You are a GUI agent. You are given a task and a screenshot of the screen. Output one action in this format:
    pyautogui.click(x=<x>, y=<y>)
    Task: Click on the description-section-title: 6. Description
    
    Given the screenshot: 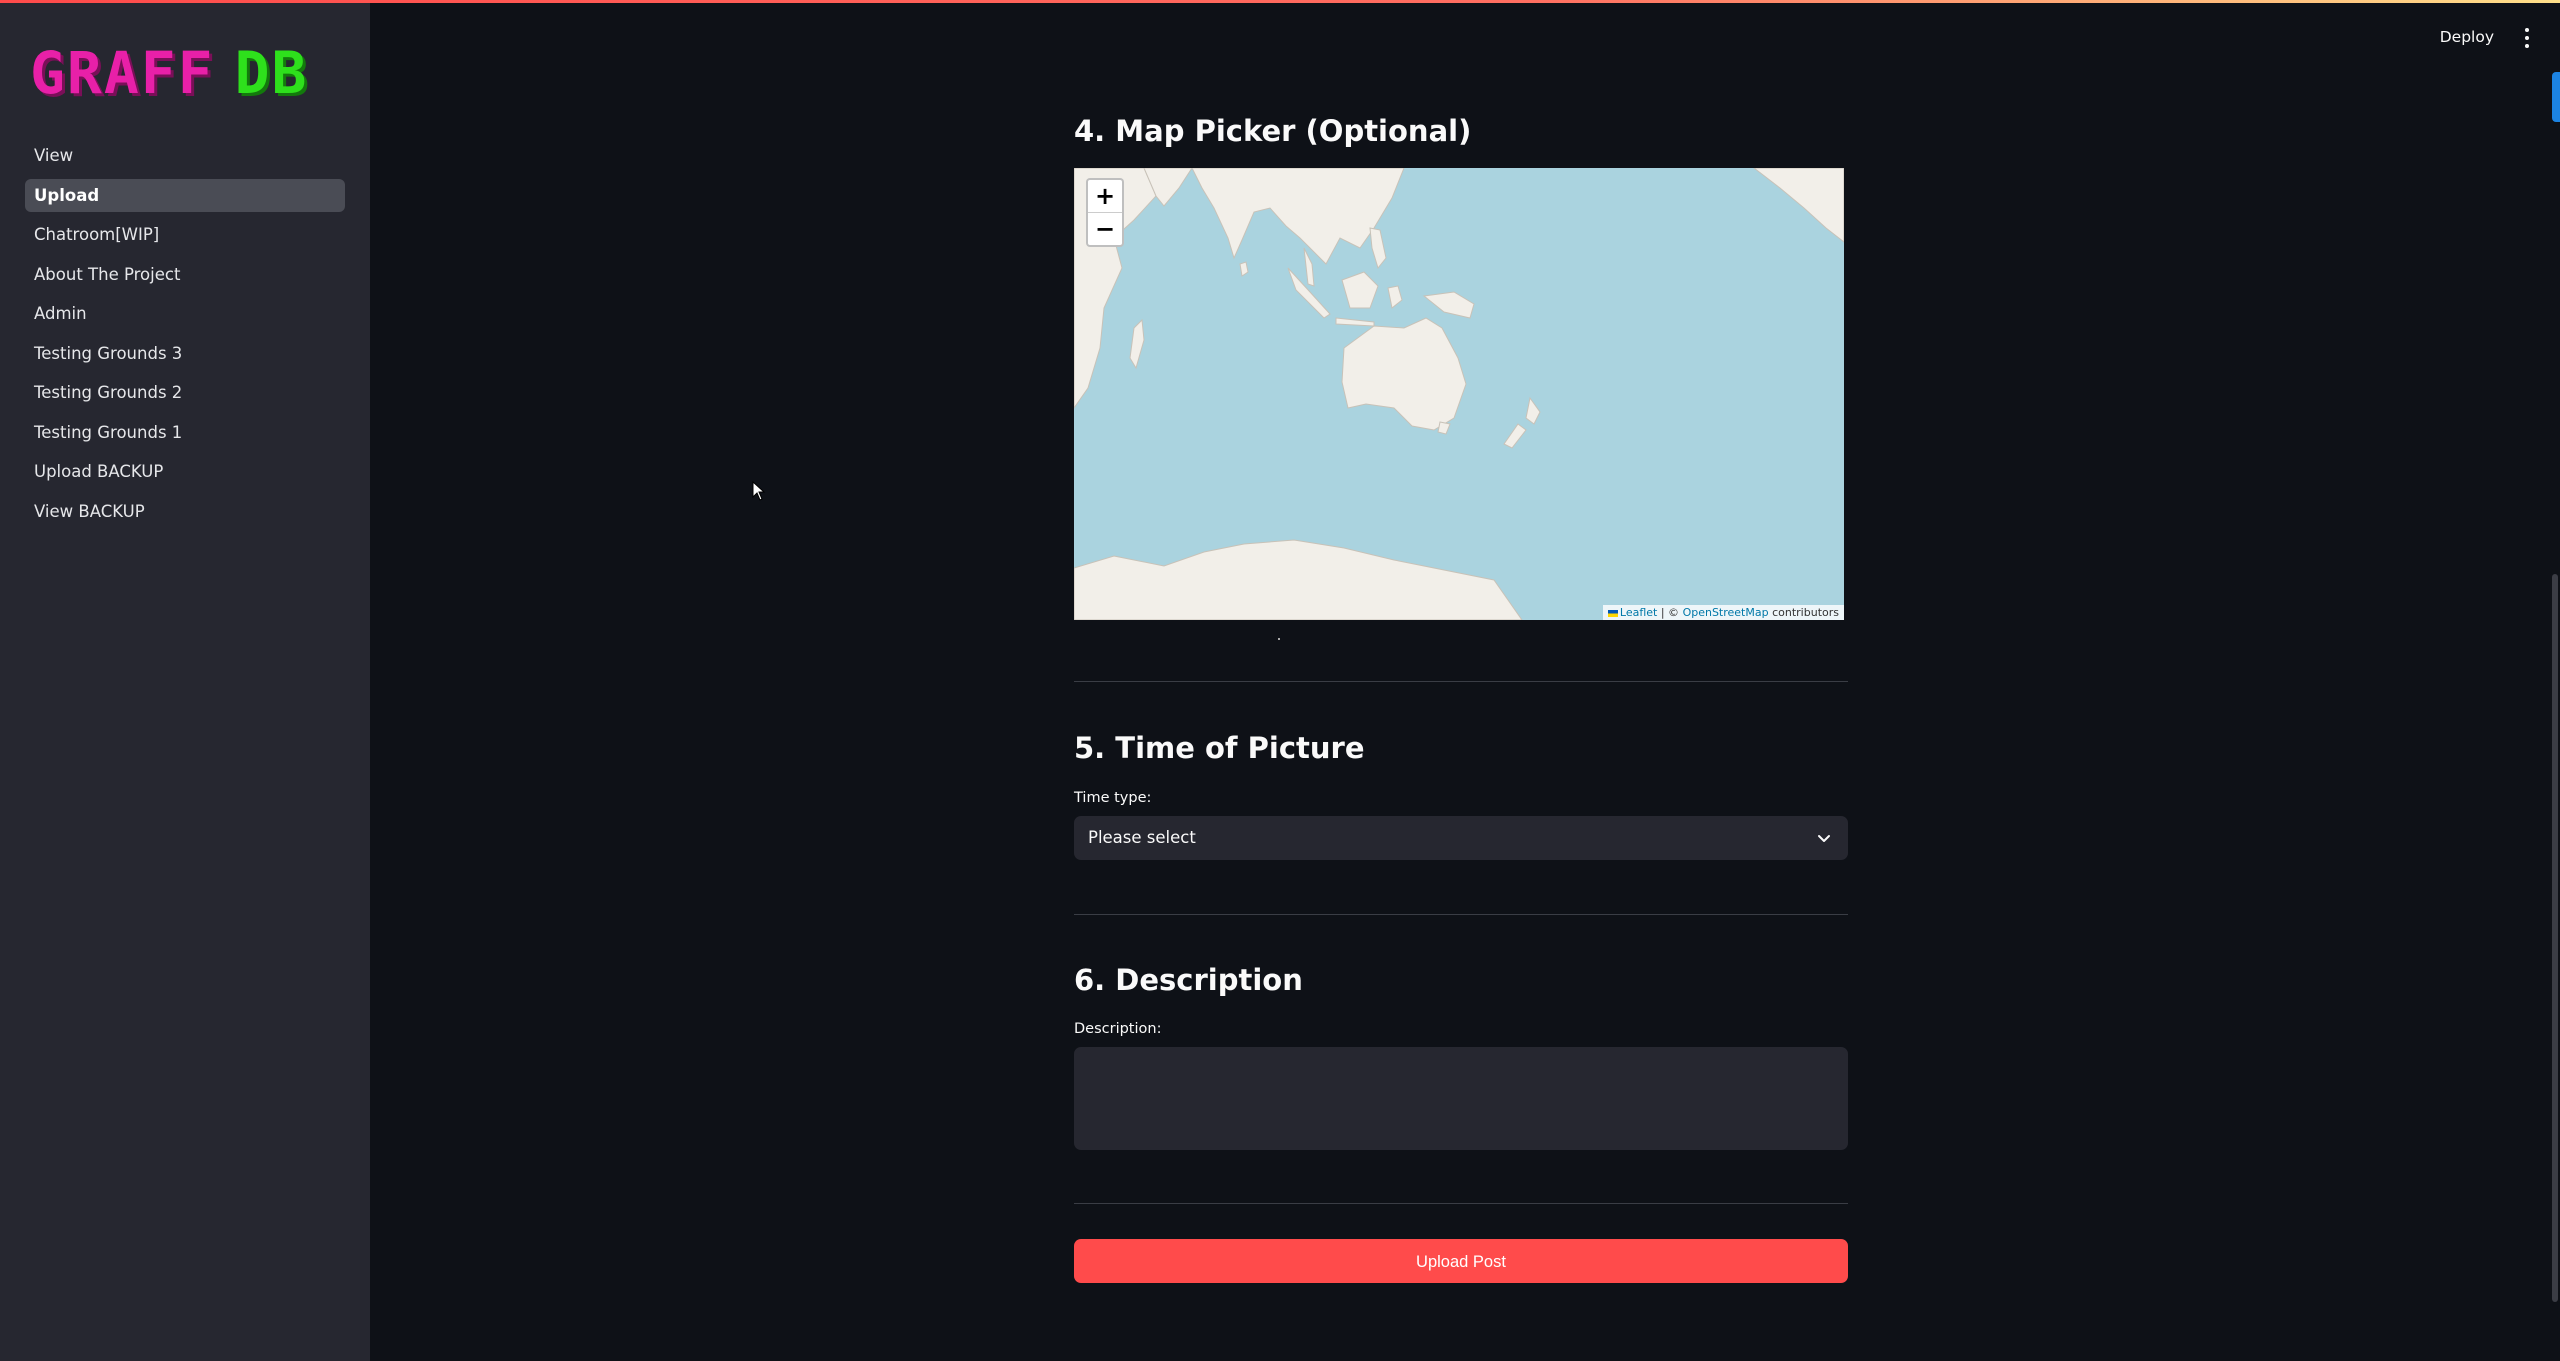 What is the action you would take?
    pyautogui.click(x=1188, y=980)
    